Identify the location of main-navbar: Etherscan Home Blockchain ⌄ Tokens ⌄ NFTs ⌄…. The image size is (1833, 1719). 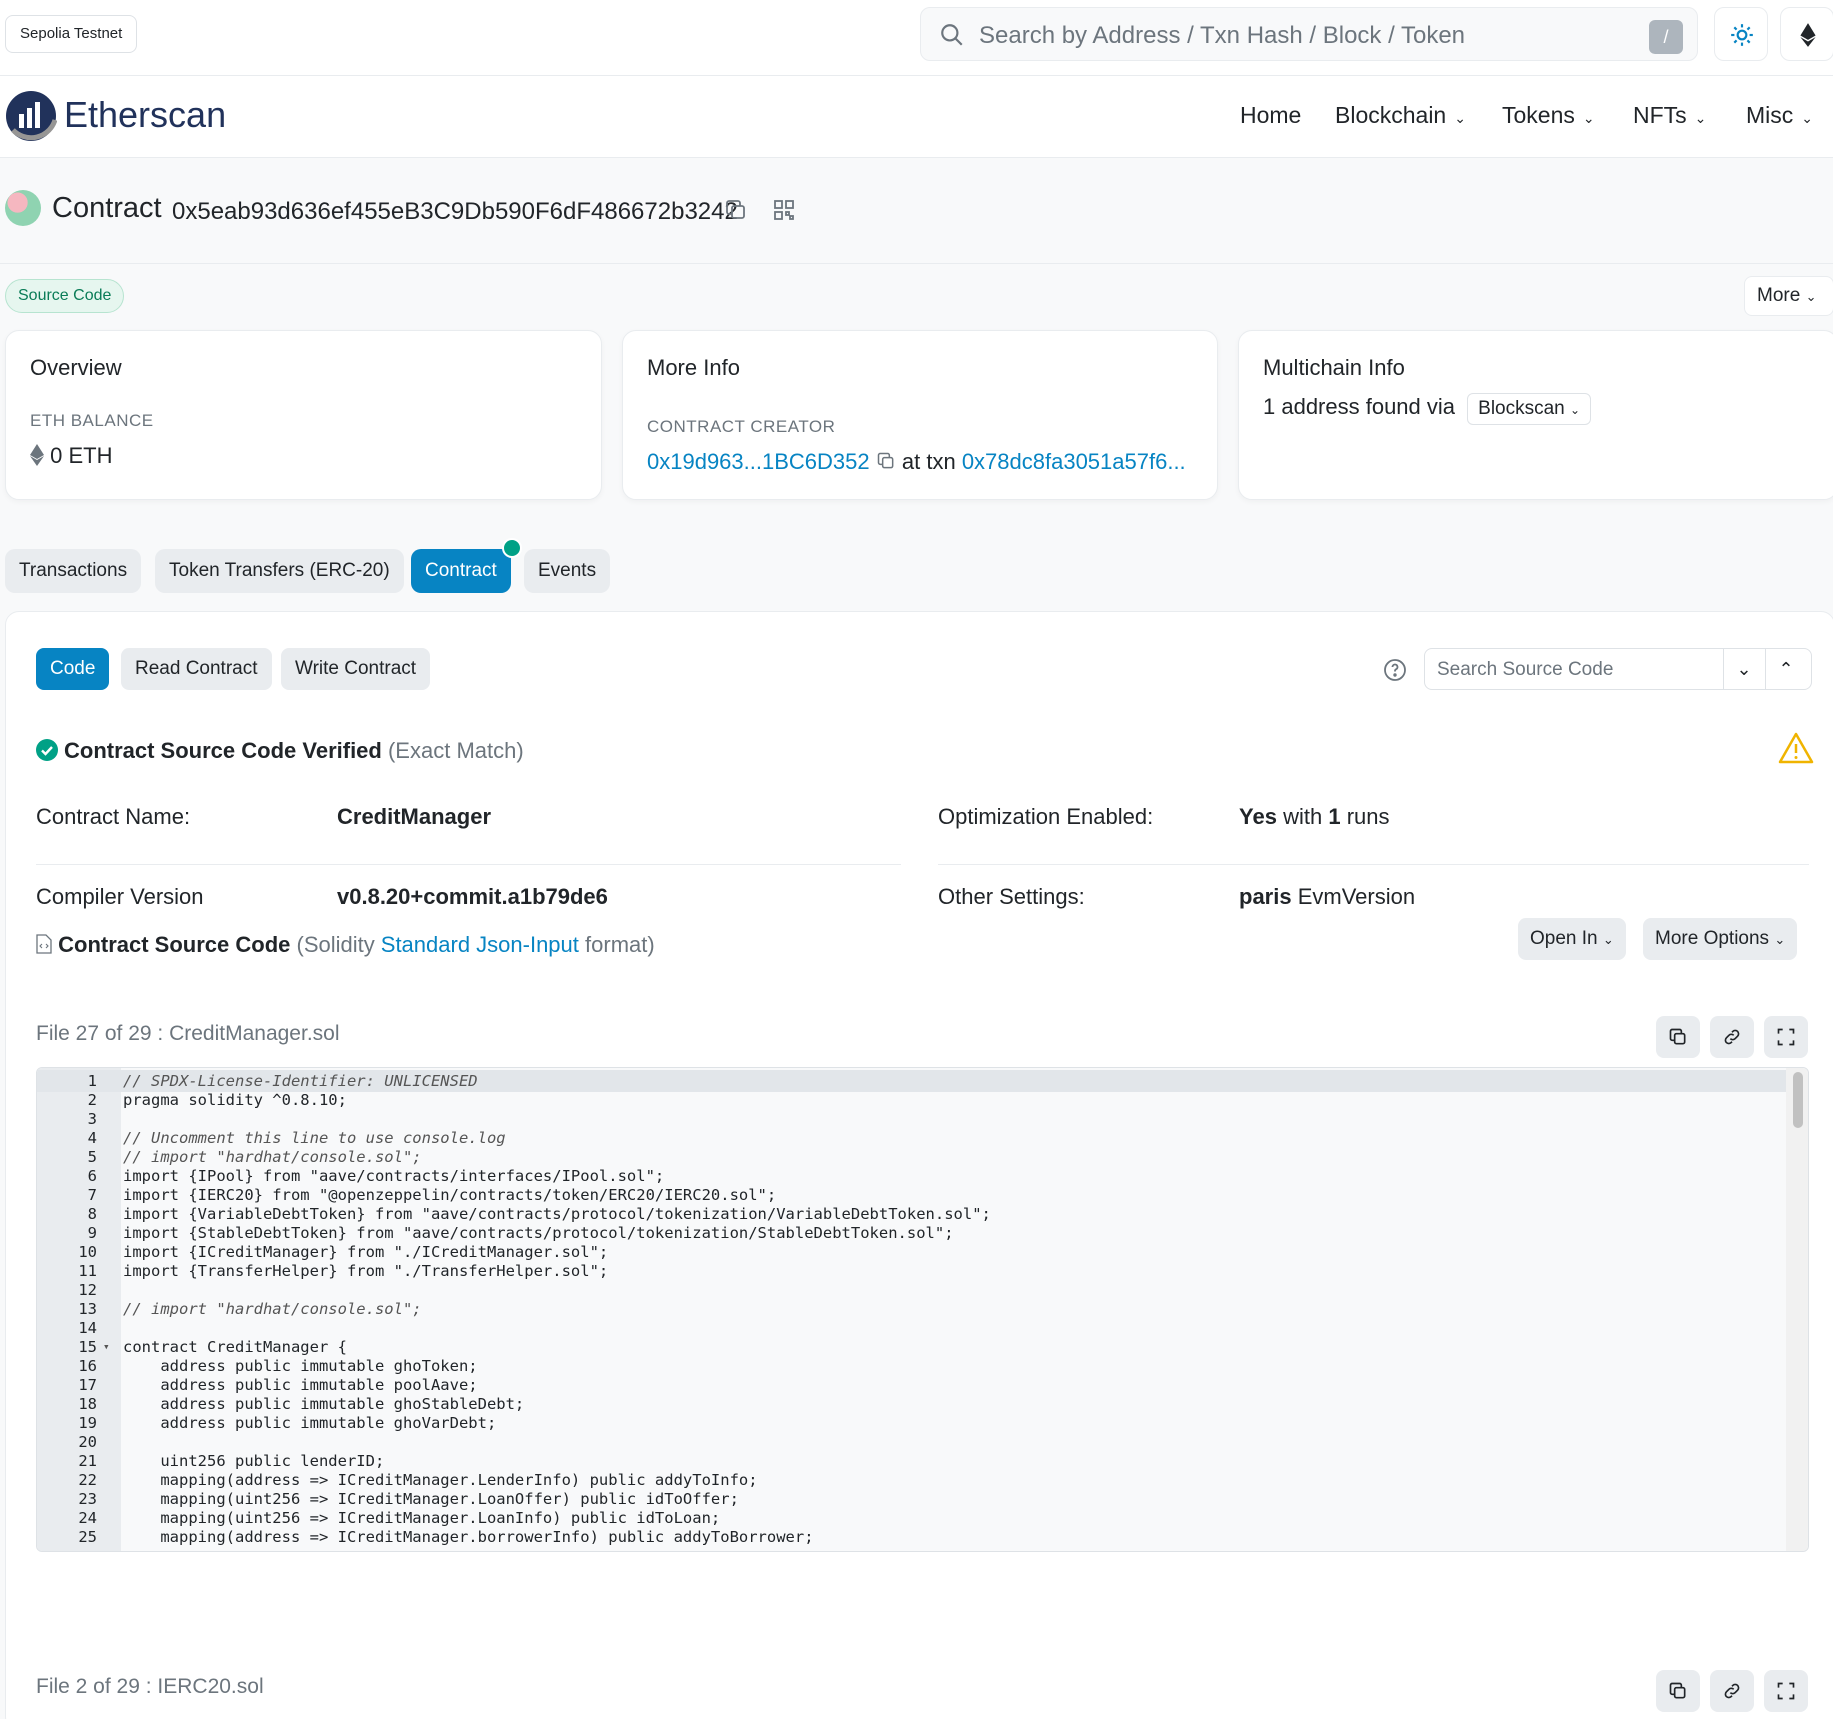
(916, 117).